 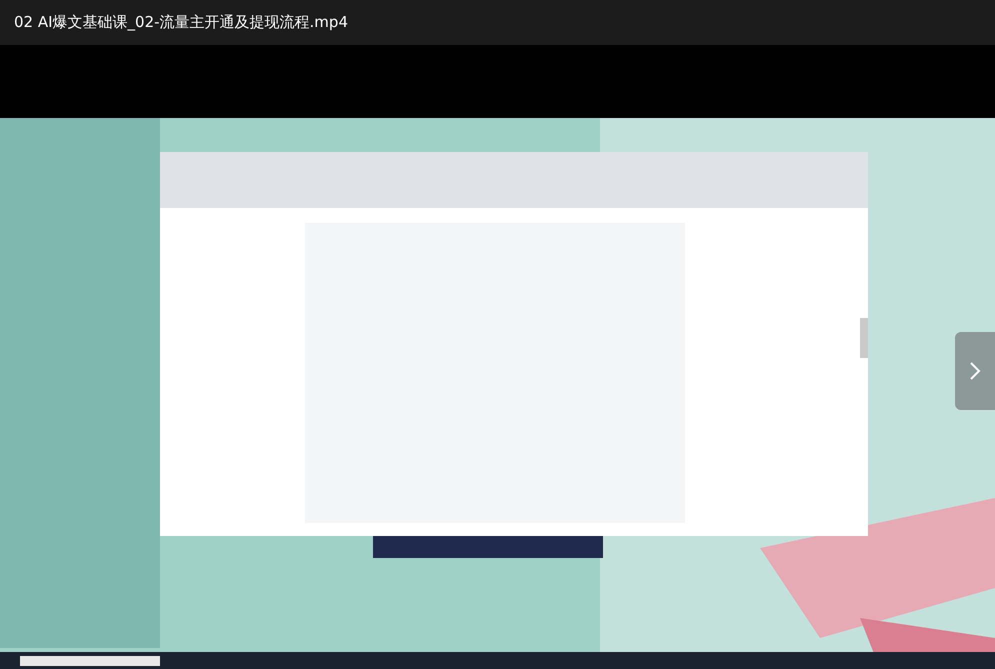 I want to click on next-button, so click(x=975, y=371).